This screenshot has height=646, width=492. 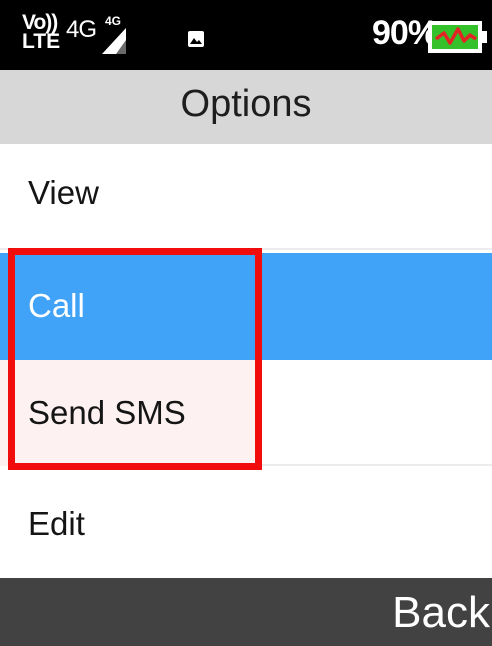 What do you see at coordinates (114, 41) in the screenshot?
I see `signal-bars-icon` at bounding box center [114, 41].